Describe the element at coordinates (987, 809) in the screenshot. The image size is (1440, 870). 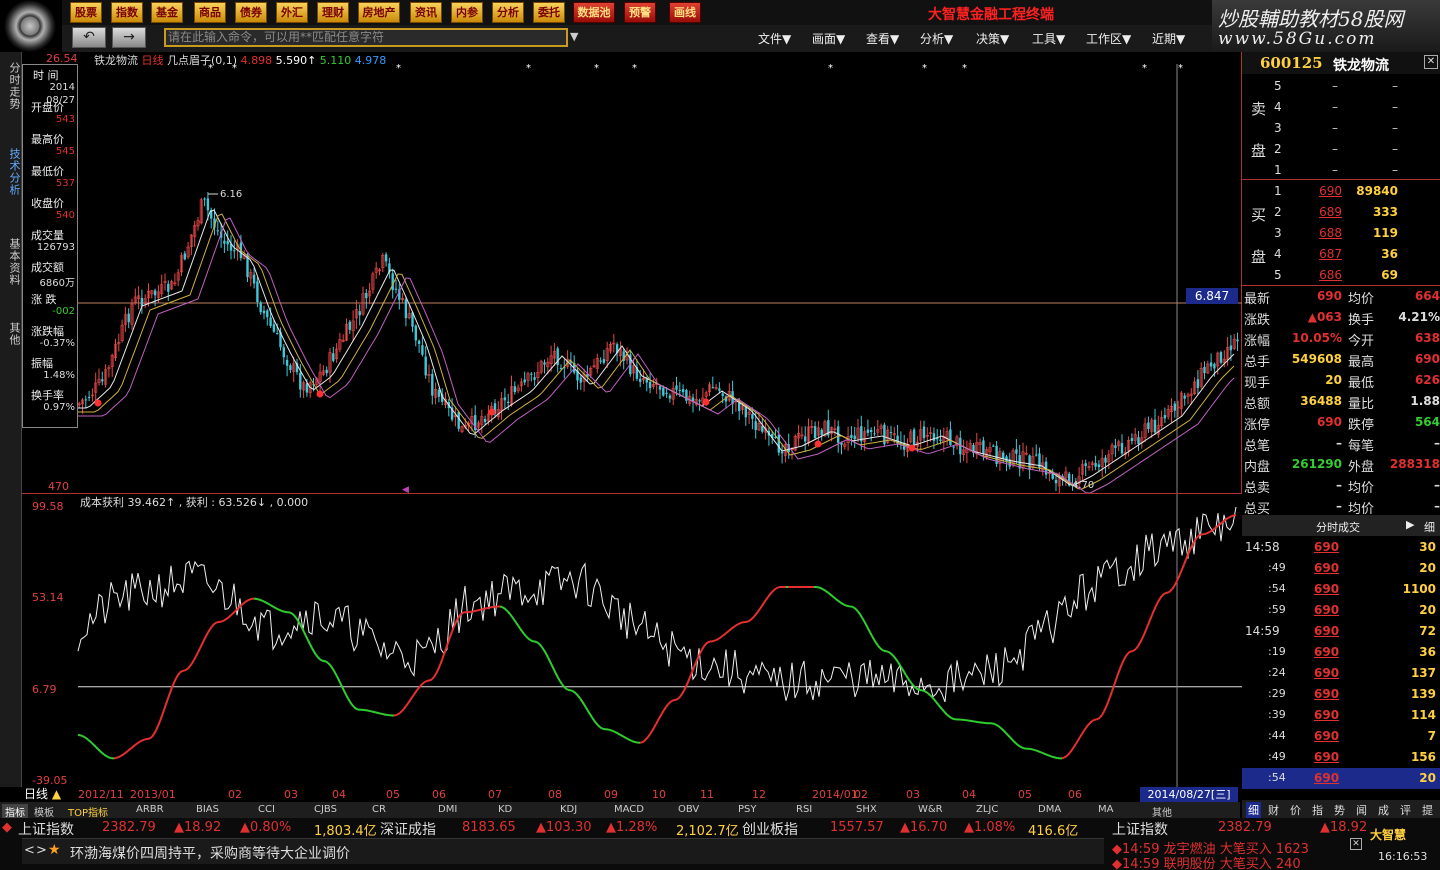
I see `indicator-tab-17: ZLJC` at that location.